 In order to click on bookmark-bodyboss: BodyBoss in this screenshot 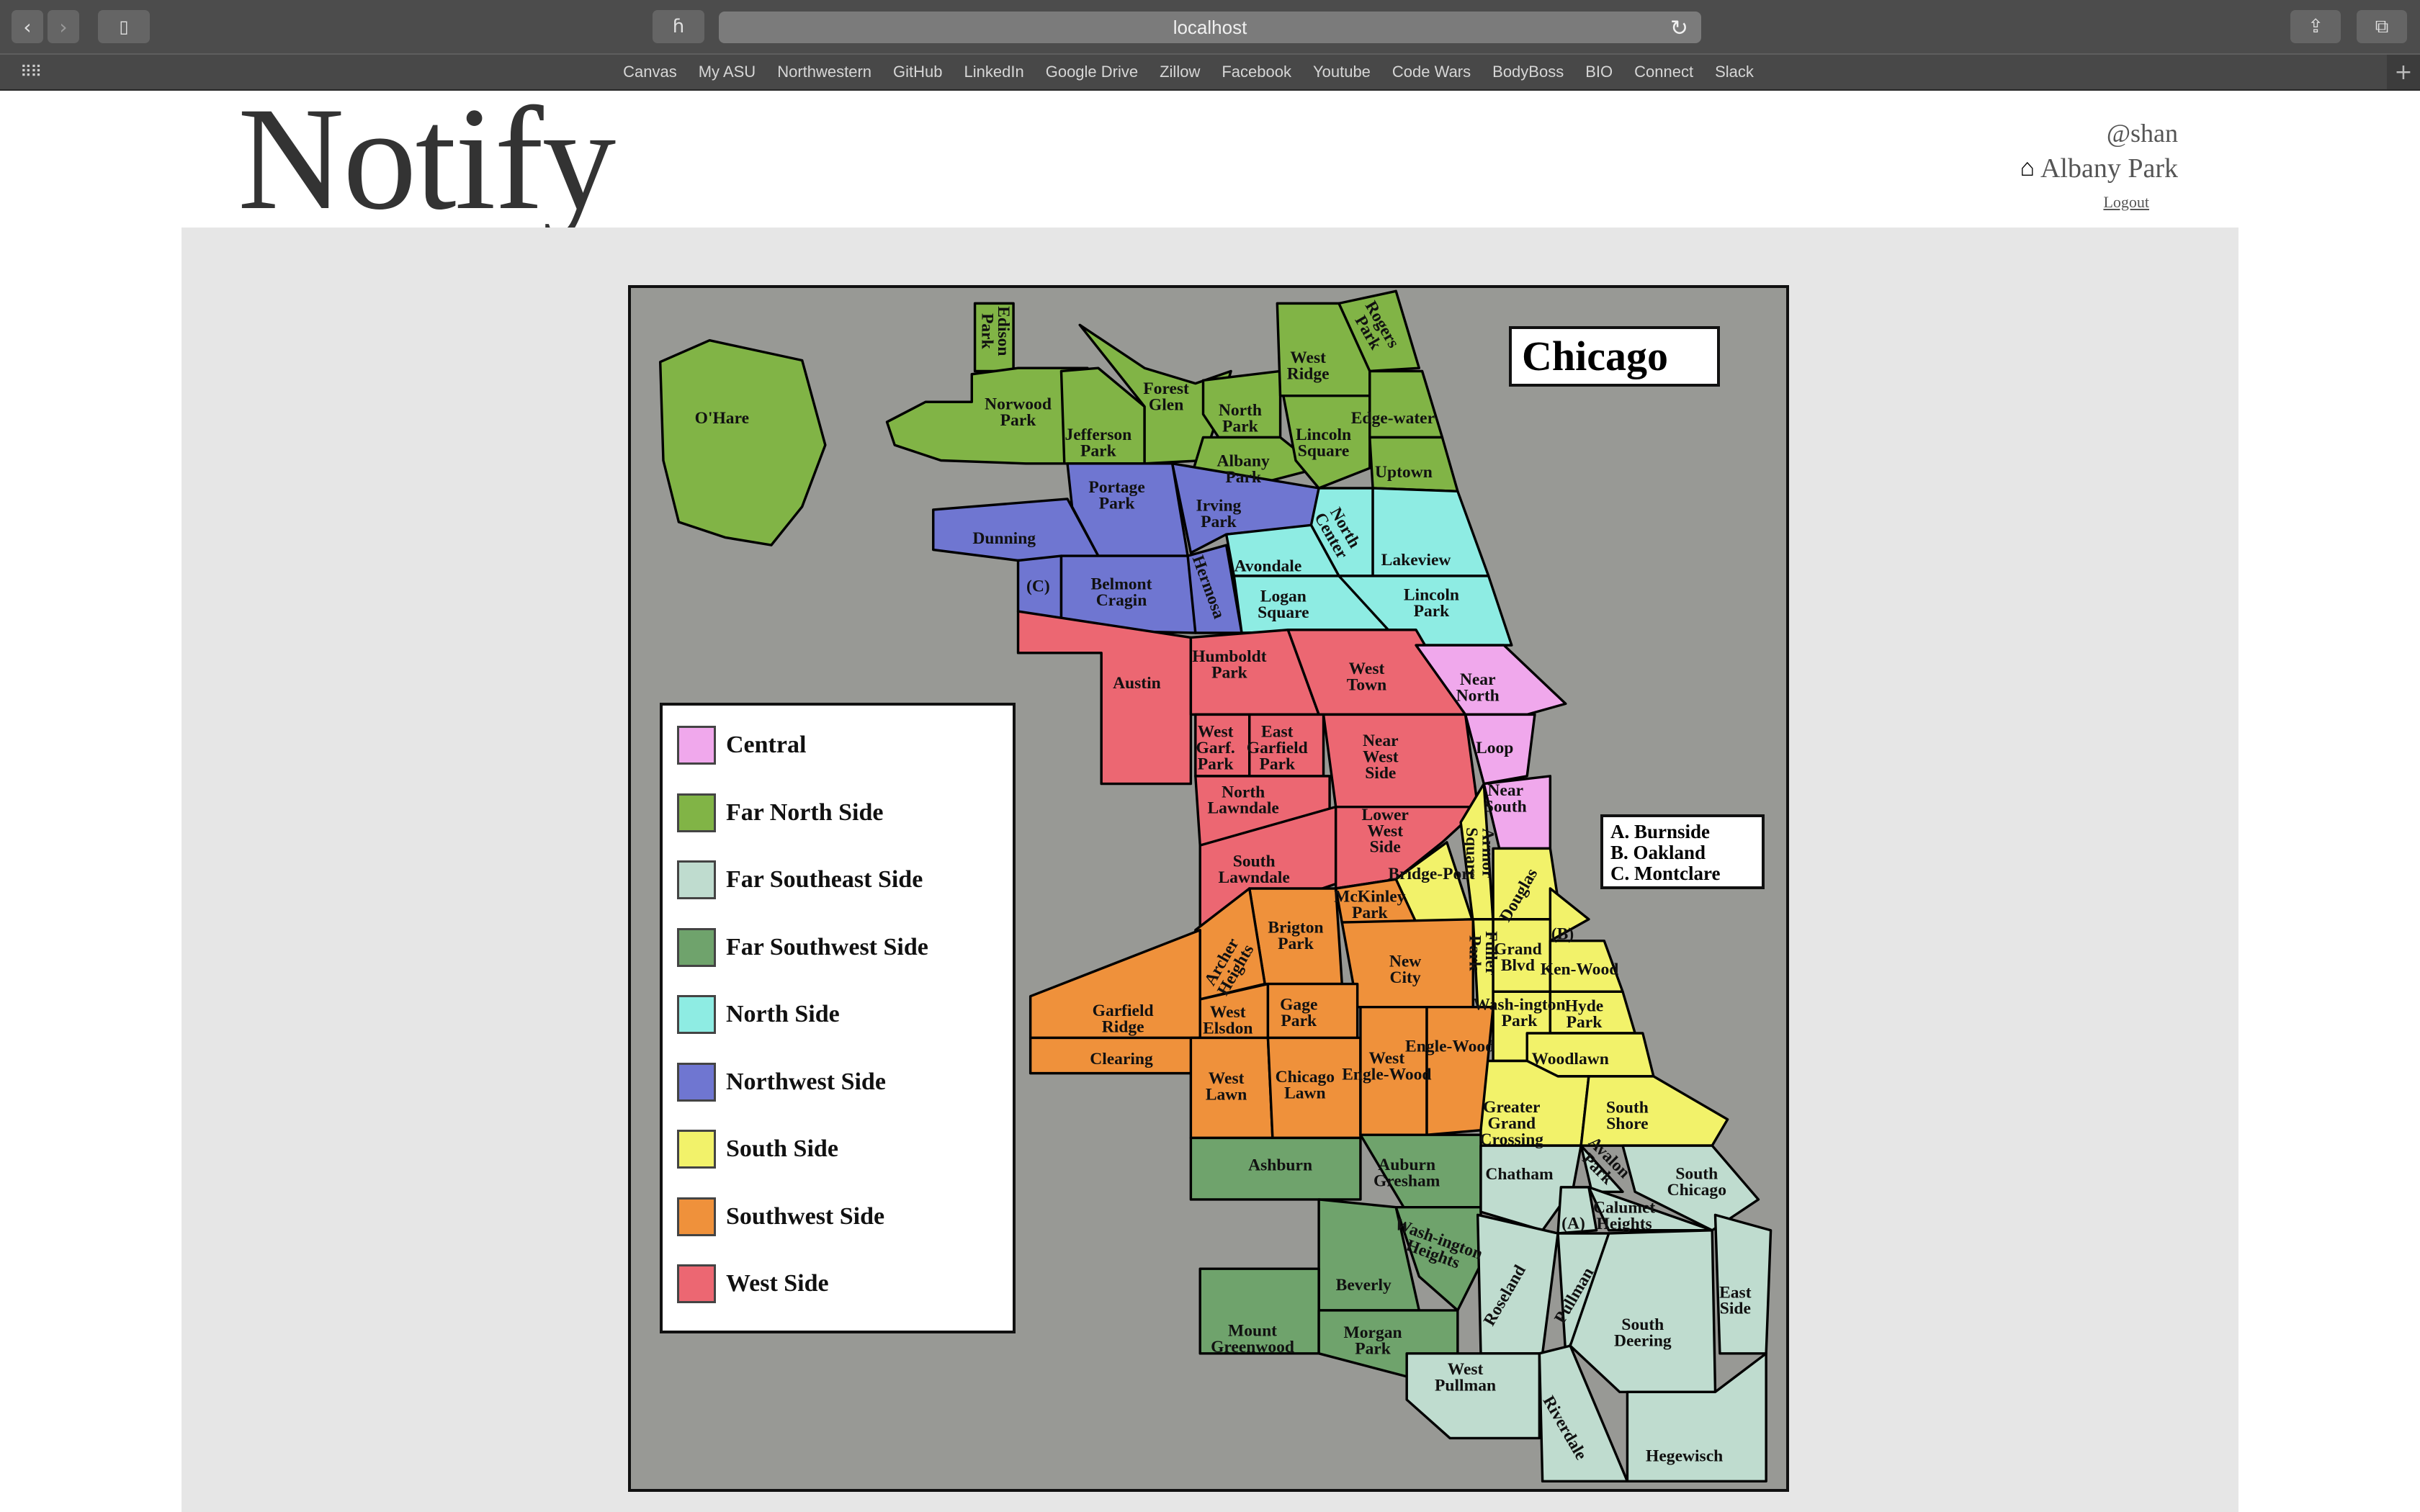, I will do `click(1528, 72)`.